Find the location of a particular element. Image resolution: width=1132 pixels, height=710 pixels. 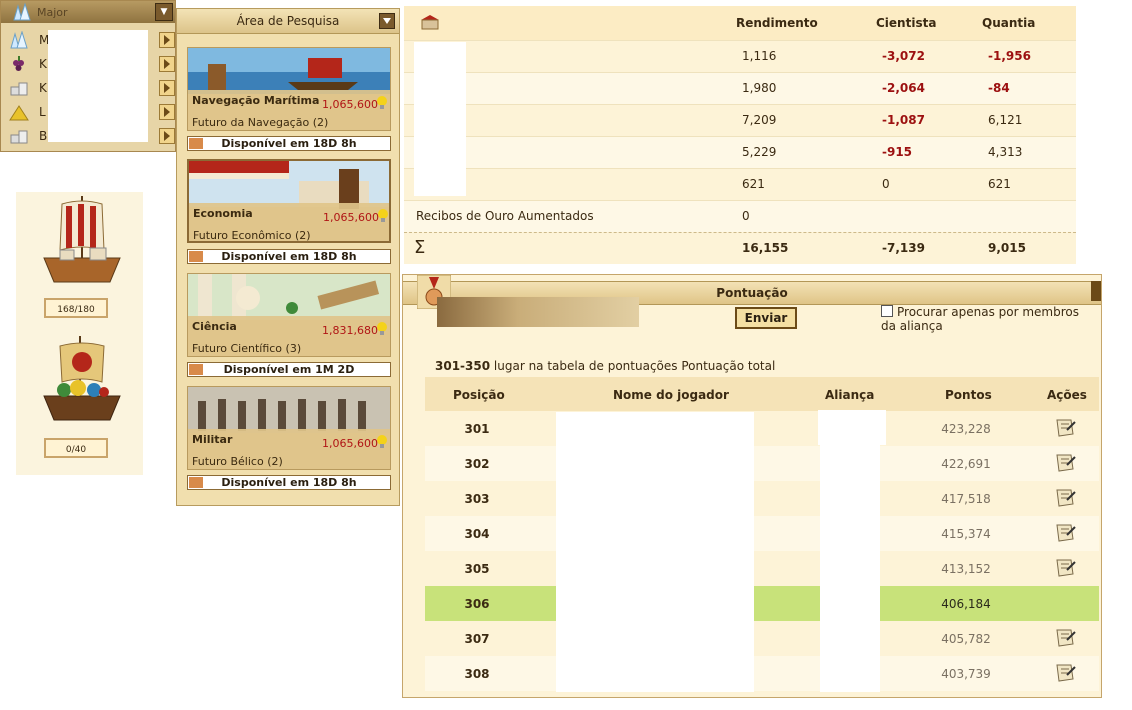

cientista-value: -915 is located at coordinates (897, 152).